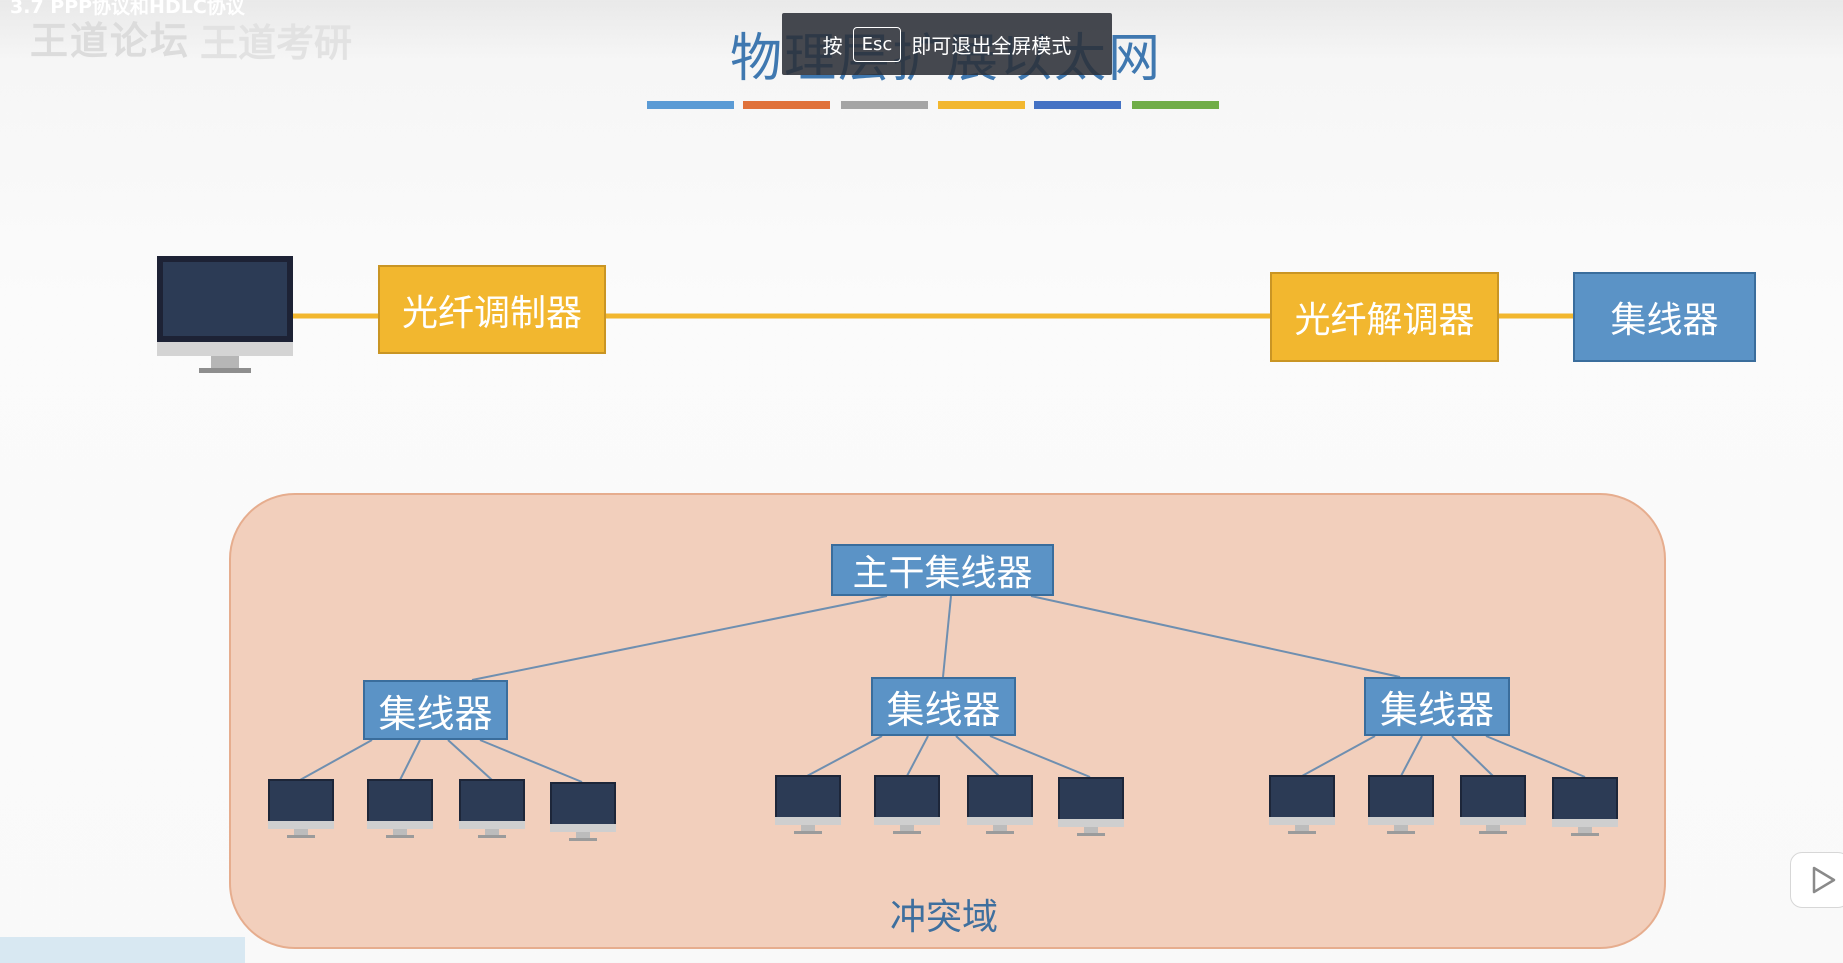  I want to click on backbone-hub: 主干集线器, so click(942, 570).